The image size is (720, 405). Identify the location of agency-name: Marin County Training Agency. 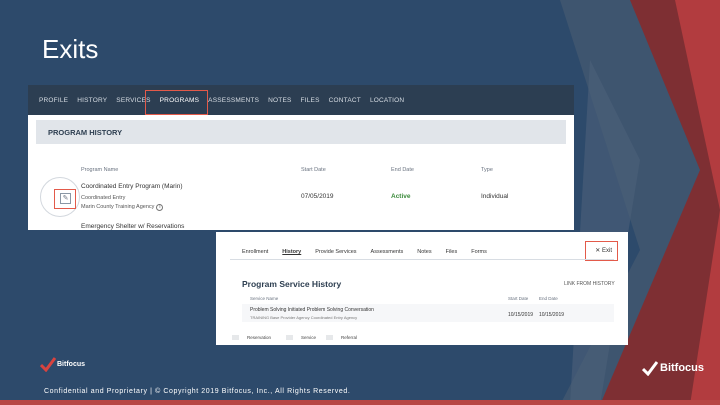
(118, 207).